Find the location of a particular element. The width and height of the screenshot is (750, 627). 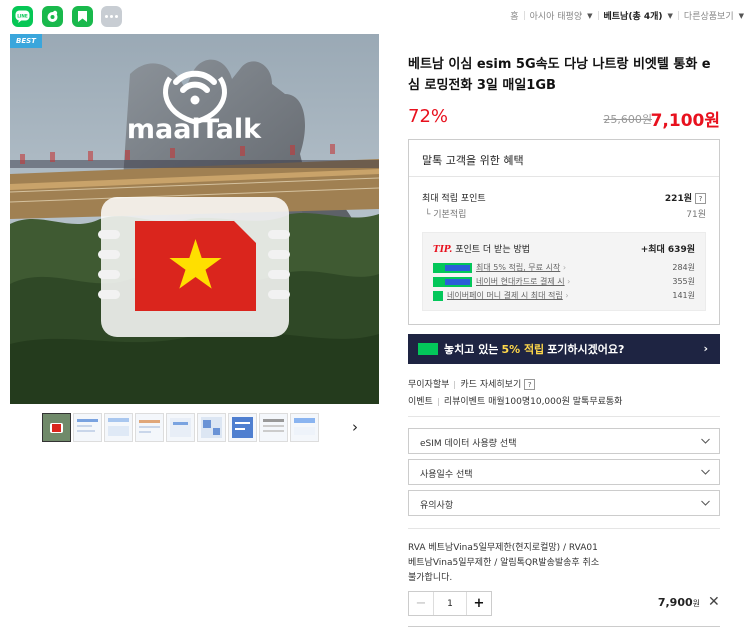

breadcrumb: 홈 아시아 태평양 ▼ 베트남(총 4개) ▼ 다른상품보기 ▼ is located at coordinates (627, 15).